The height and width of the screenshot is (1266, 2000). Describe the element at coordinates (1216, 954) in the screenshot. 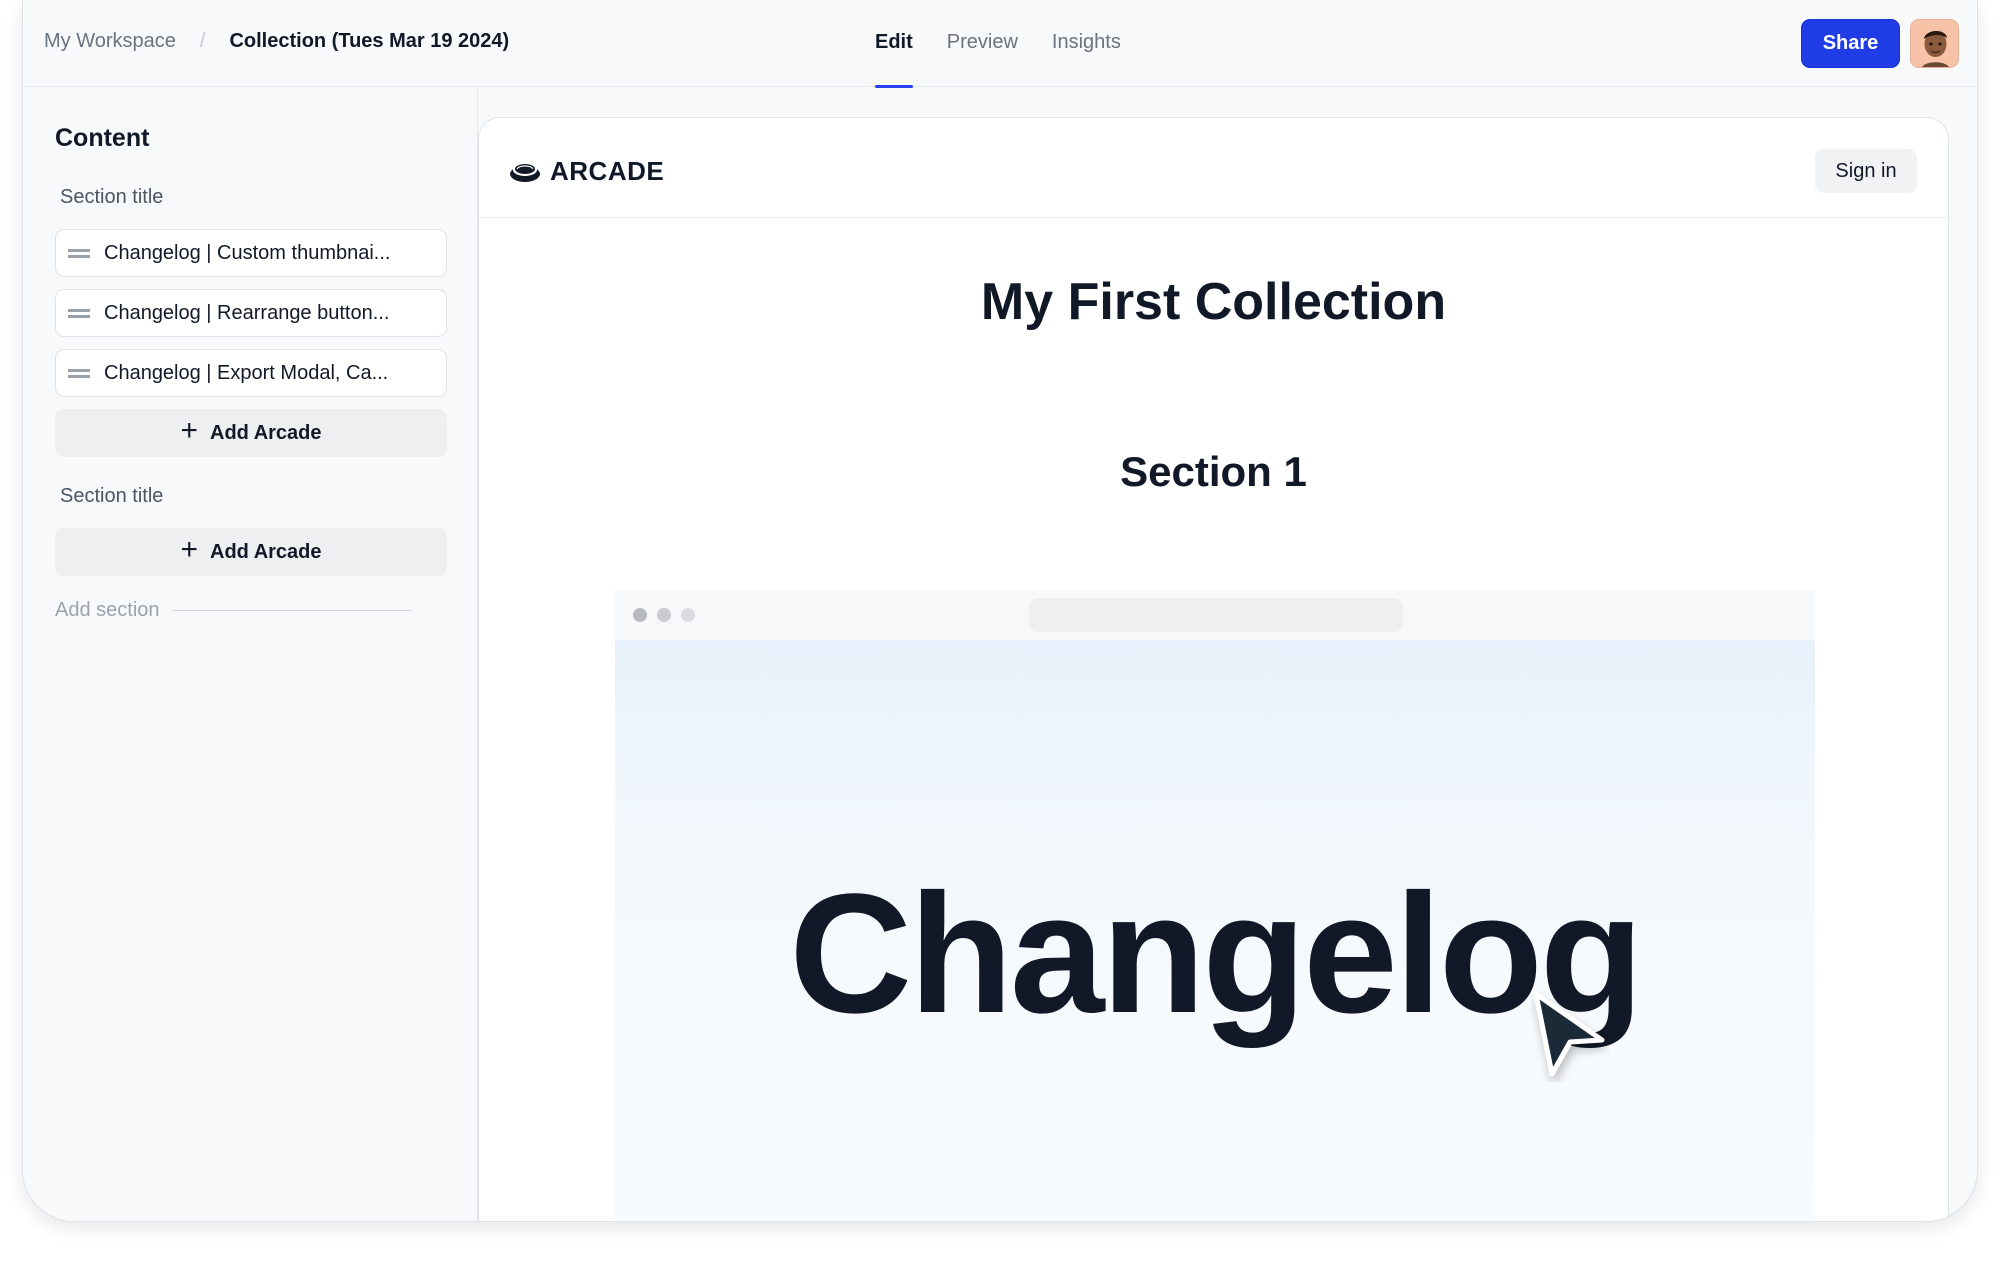

I see `embed-headline: Changelog` at that location.